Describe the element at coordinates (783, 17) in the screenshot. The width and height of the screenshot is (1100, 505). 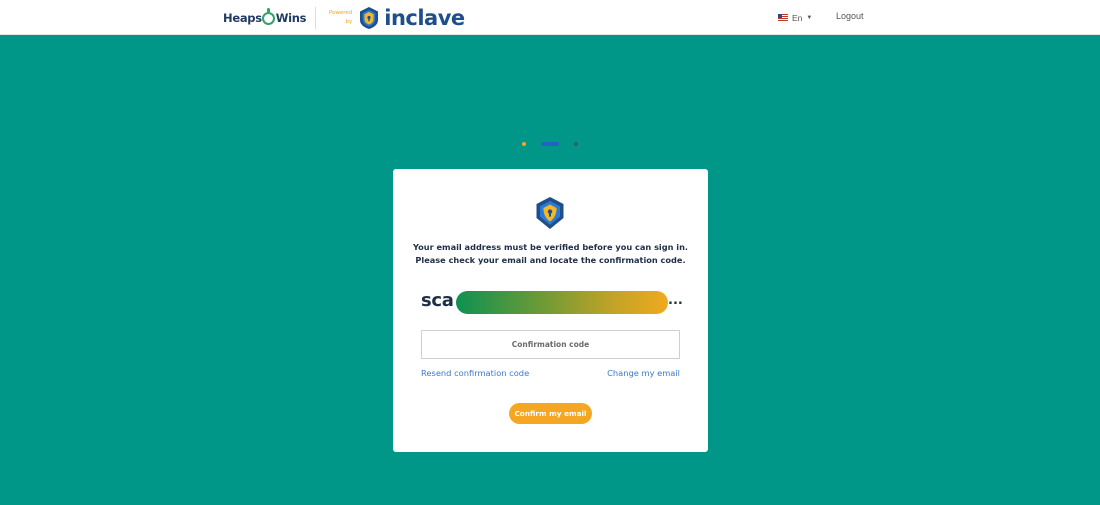
I see `us-flag-icon` at that location.